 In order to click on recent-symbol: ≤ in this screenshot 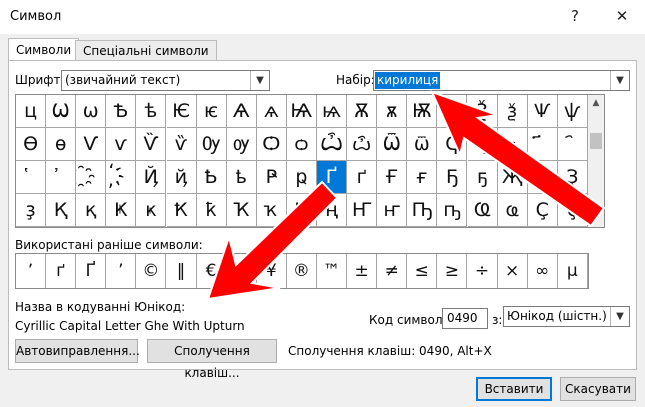, I will do `click(422, 271)`.